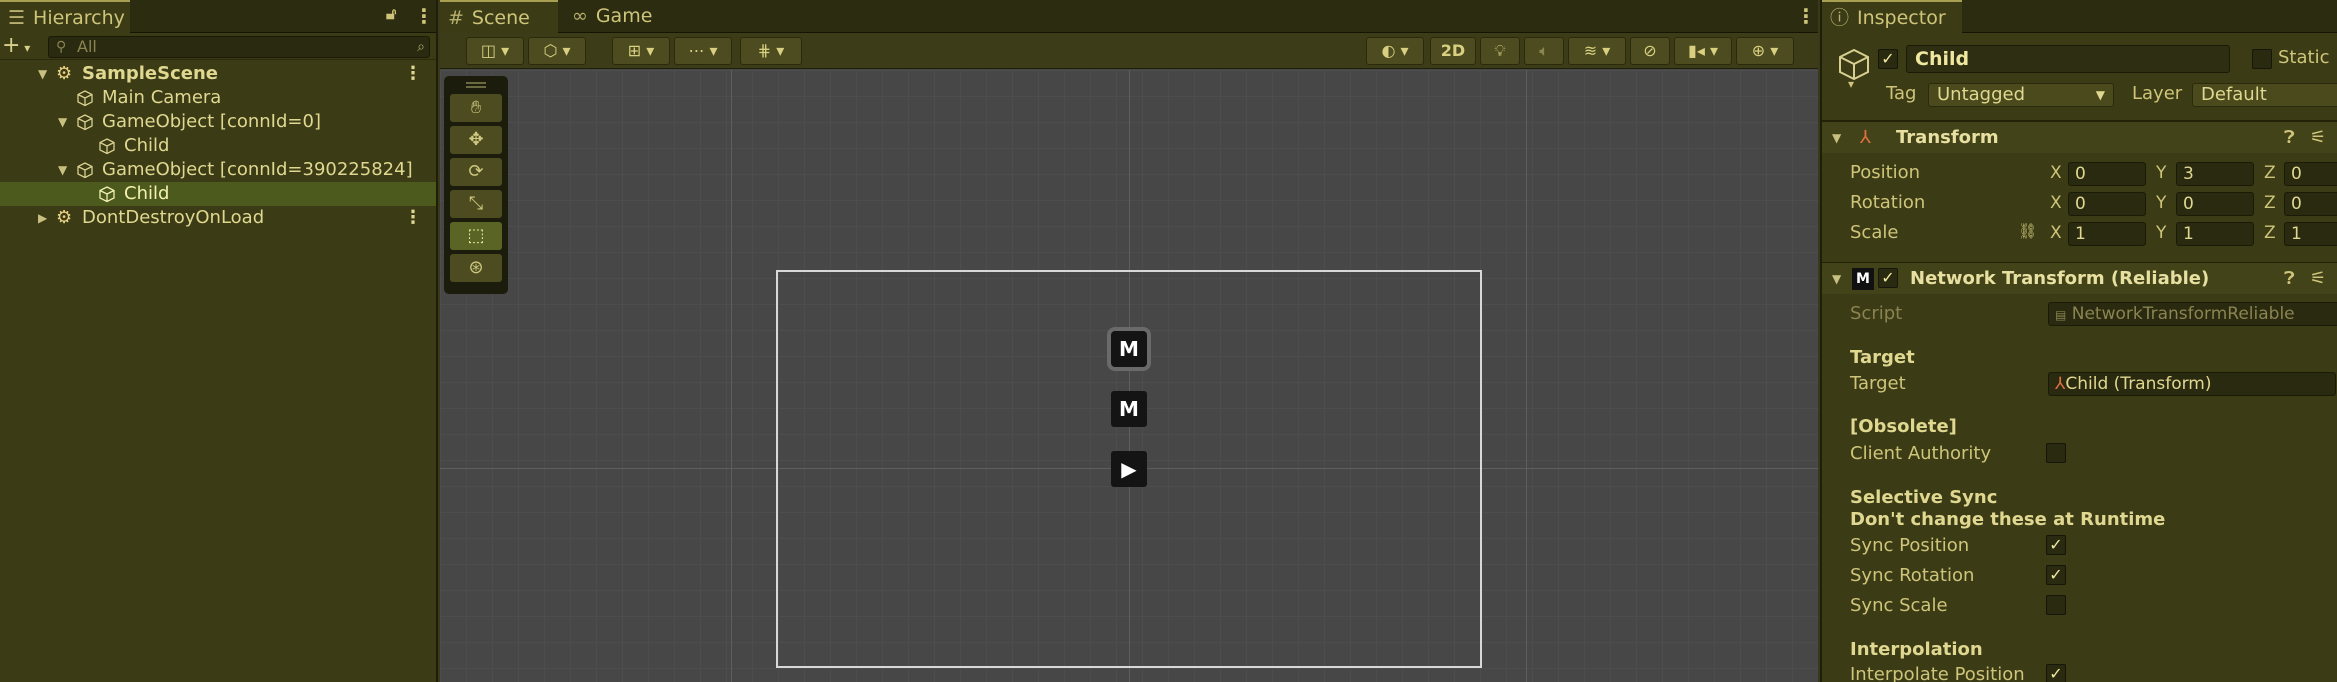 Image resolution: width=2337 pixels, height=682 pixels. I want to click on rect-icon: ⬚, so click(476, 235).